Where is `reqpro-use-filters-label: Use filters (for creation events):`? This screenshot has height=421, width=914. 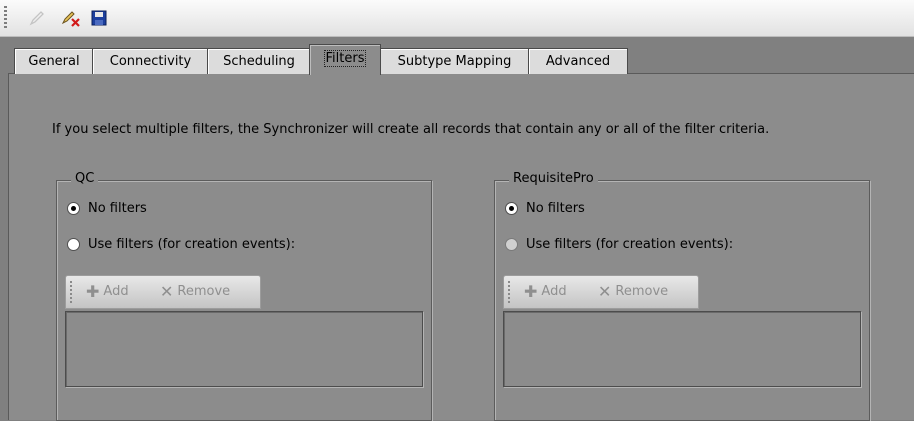 reqpro-use-filters-label: Use filters (for creation events): is located at coordinates (630, 244).